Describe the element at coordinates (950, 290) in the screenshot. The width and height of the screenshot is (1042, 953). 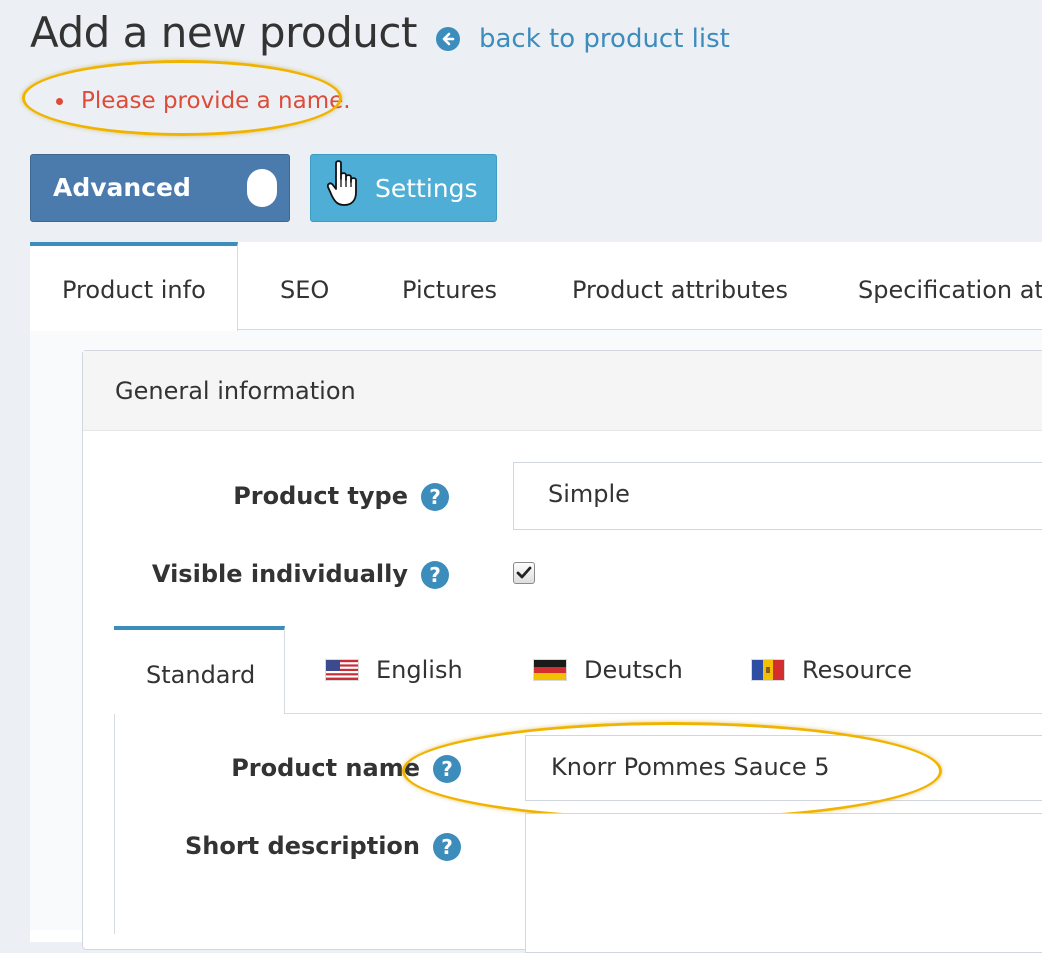
I see `tab-label: Specification attributes` at that location.